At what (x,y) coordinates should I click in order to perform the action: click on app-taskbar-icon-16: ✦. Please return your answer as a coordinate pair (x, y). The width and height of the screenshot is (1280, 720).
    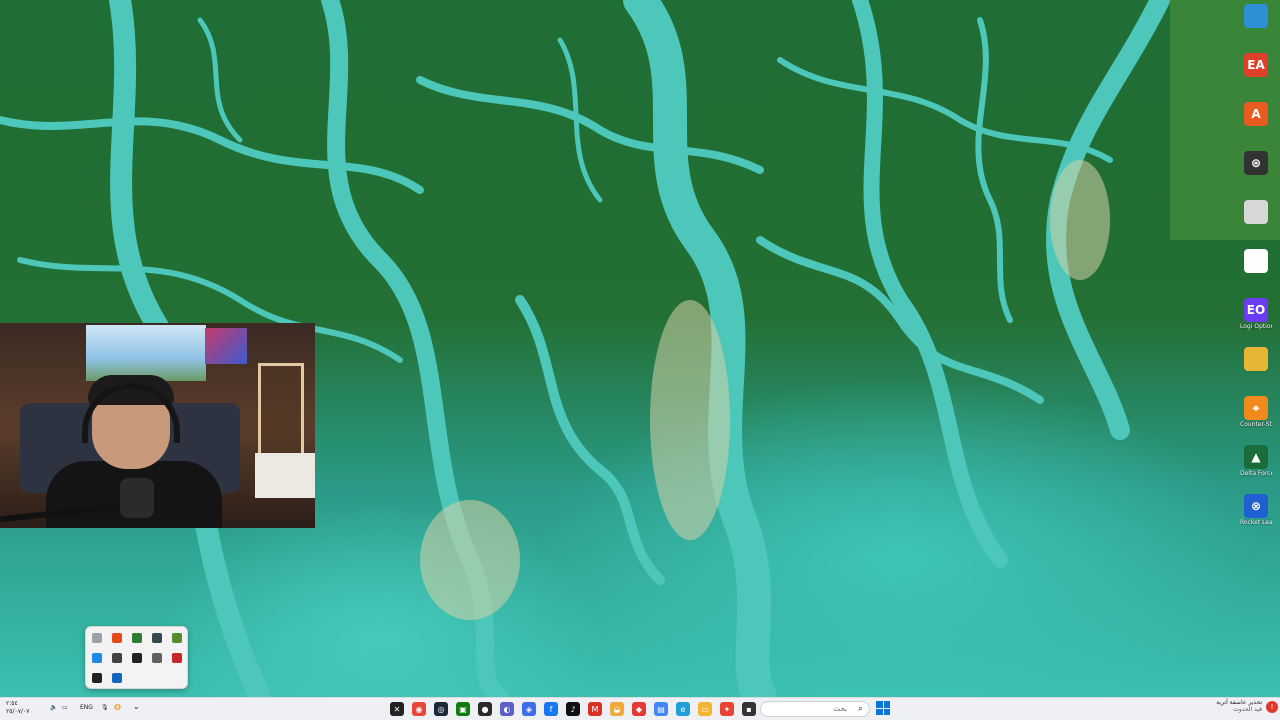
    Looking at the image, I should click on (727, 709).